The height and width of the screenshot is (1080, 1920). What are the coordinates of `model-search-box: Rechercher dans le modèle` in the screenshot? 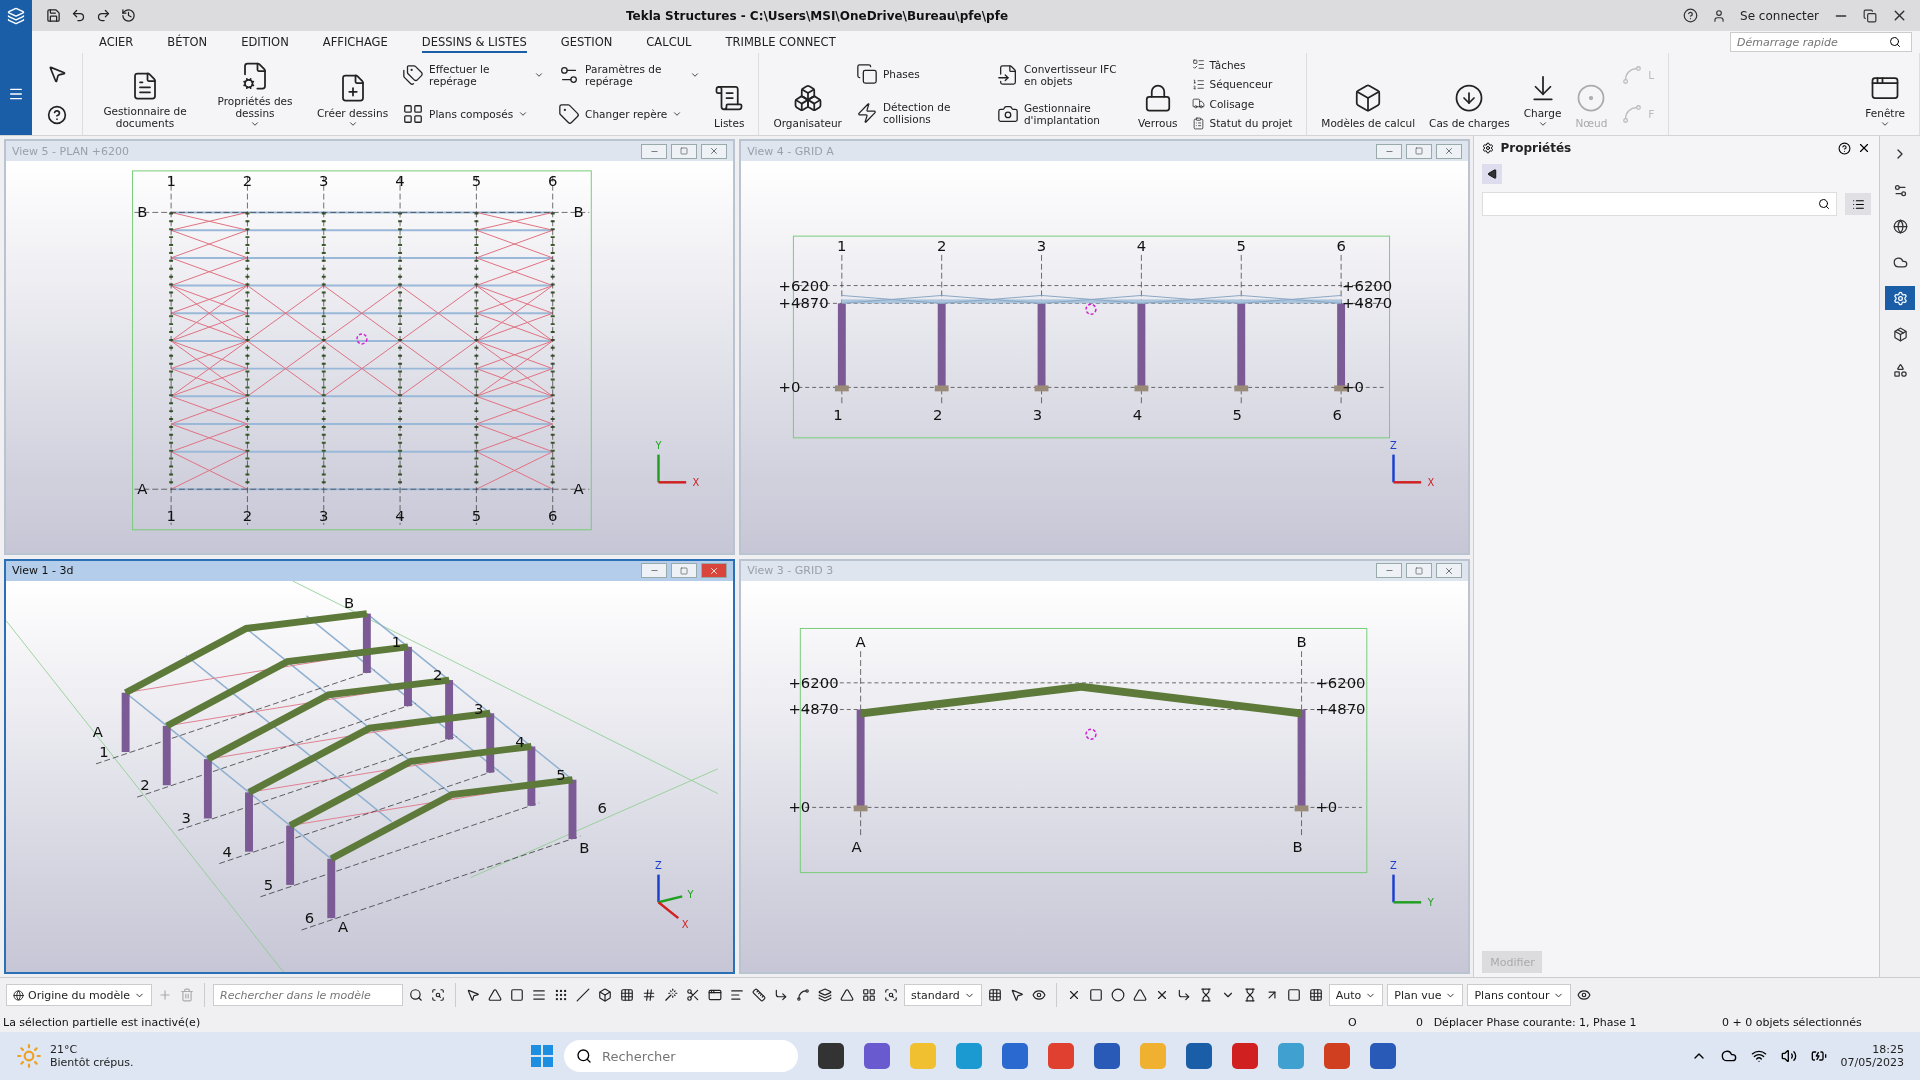 It's located at (308, 995).